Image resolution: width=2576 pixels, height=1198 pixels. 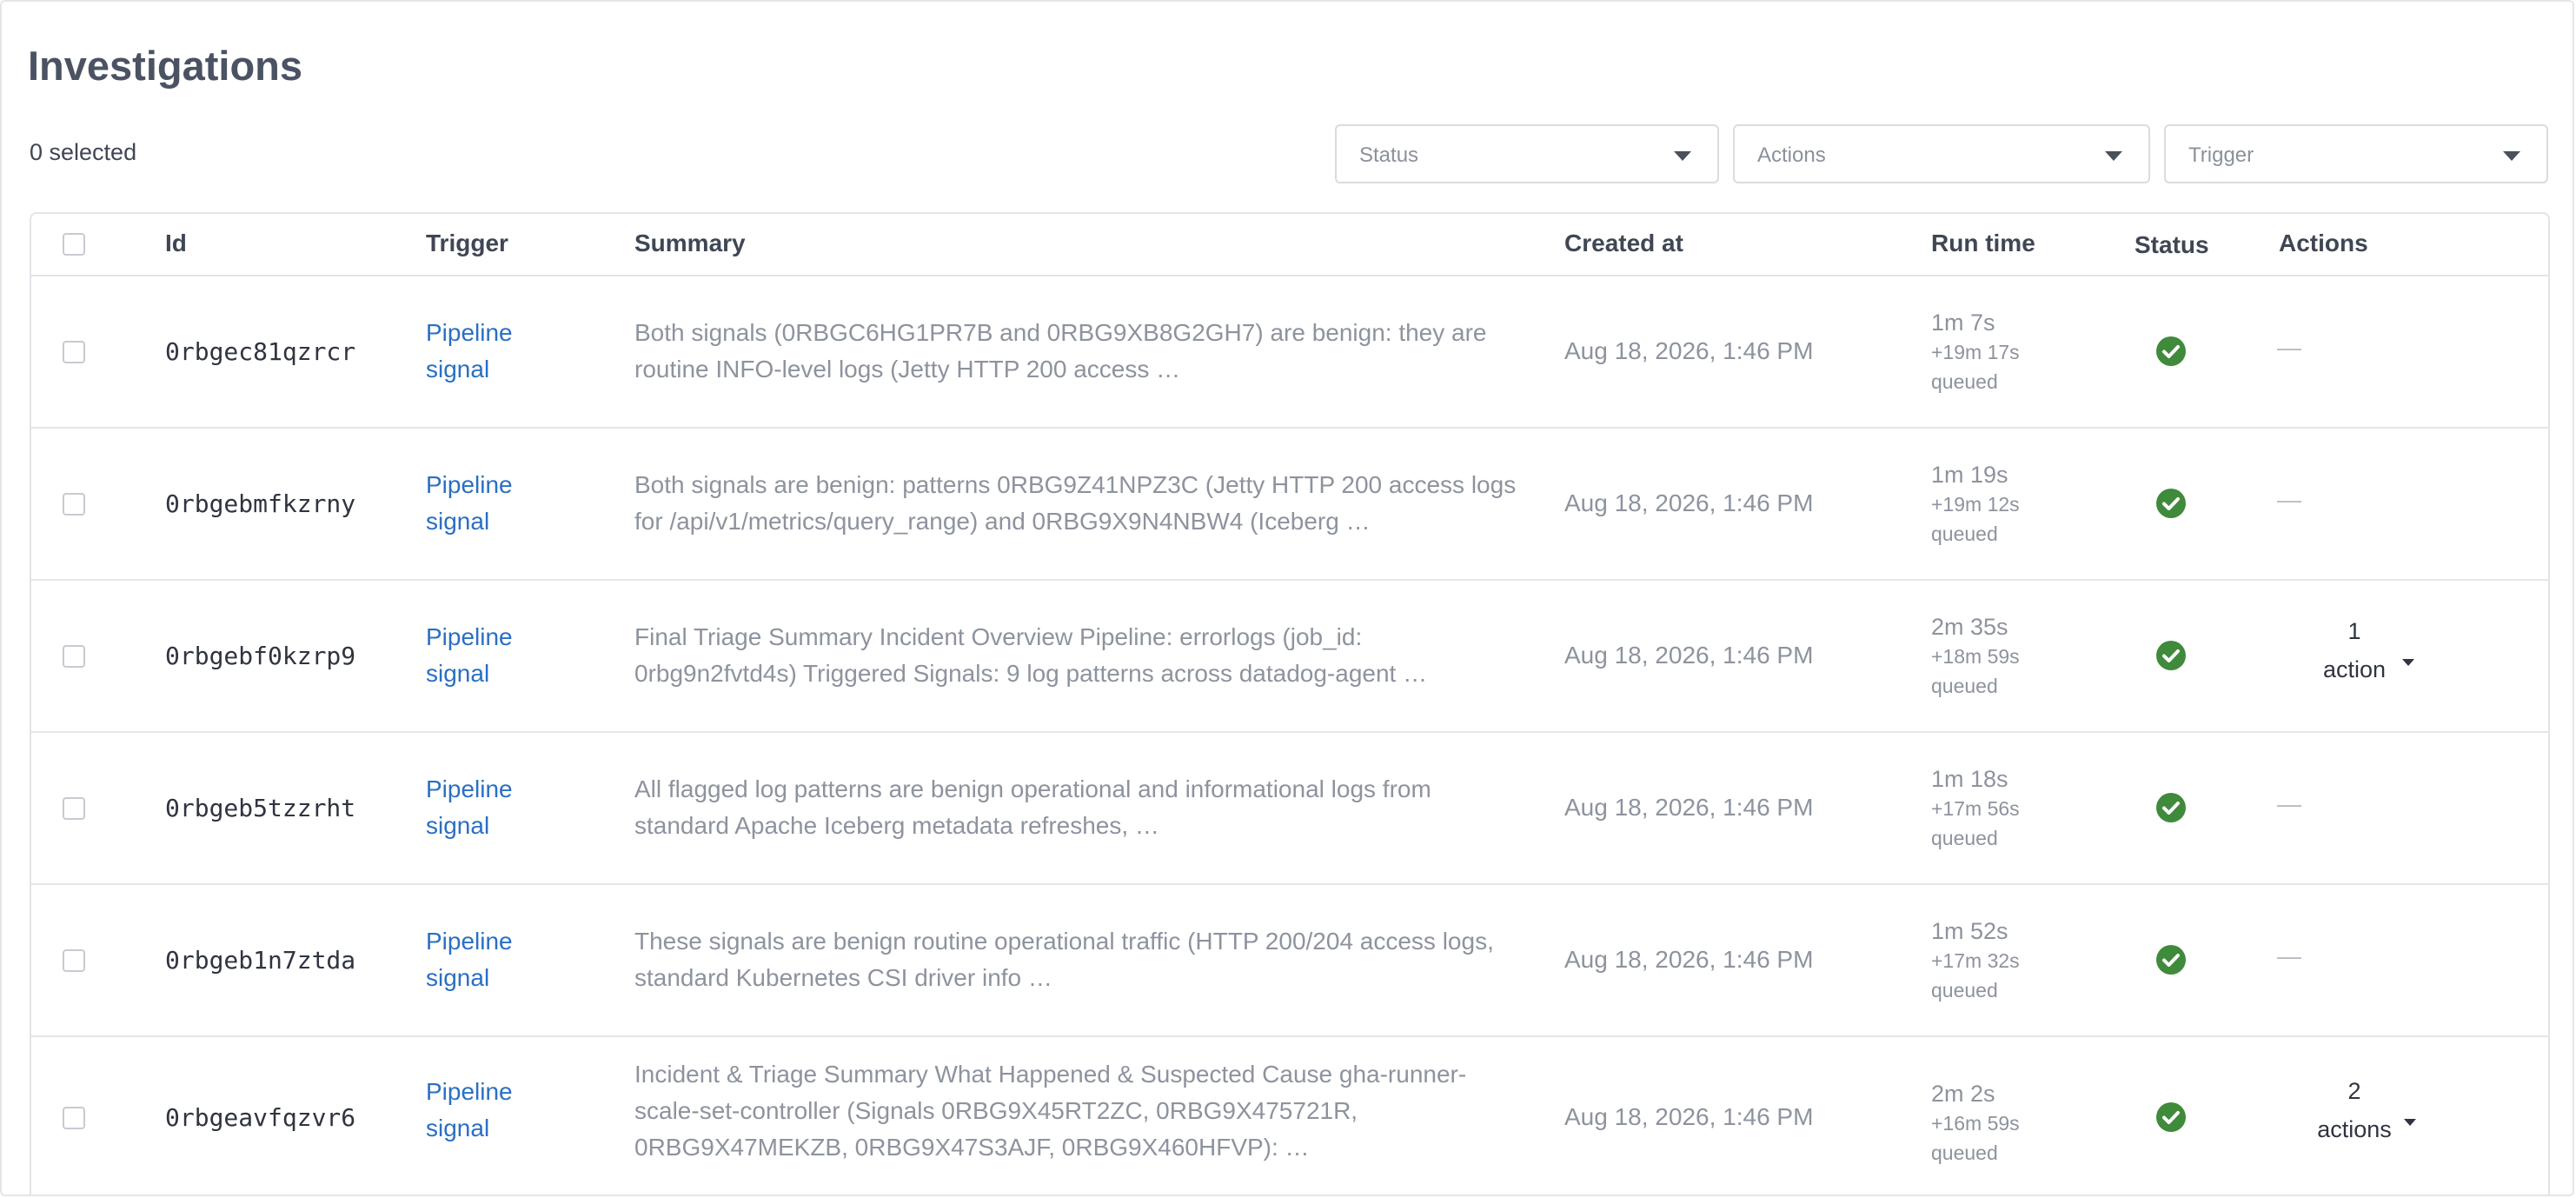 I want to click on run-duration: 1m 19s, so click(x=1969, y=475).